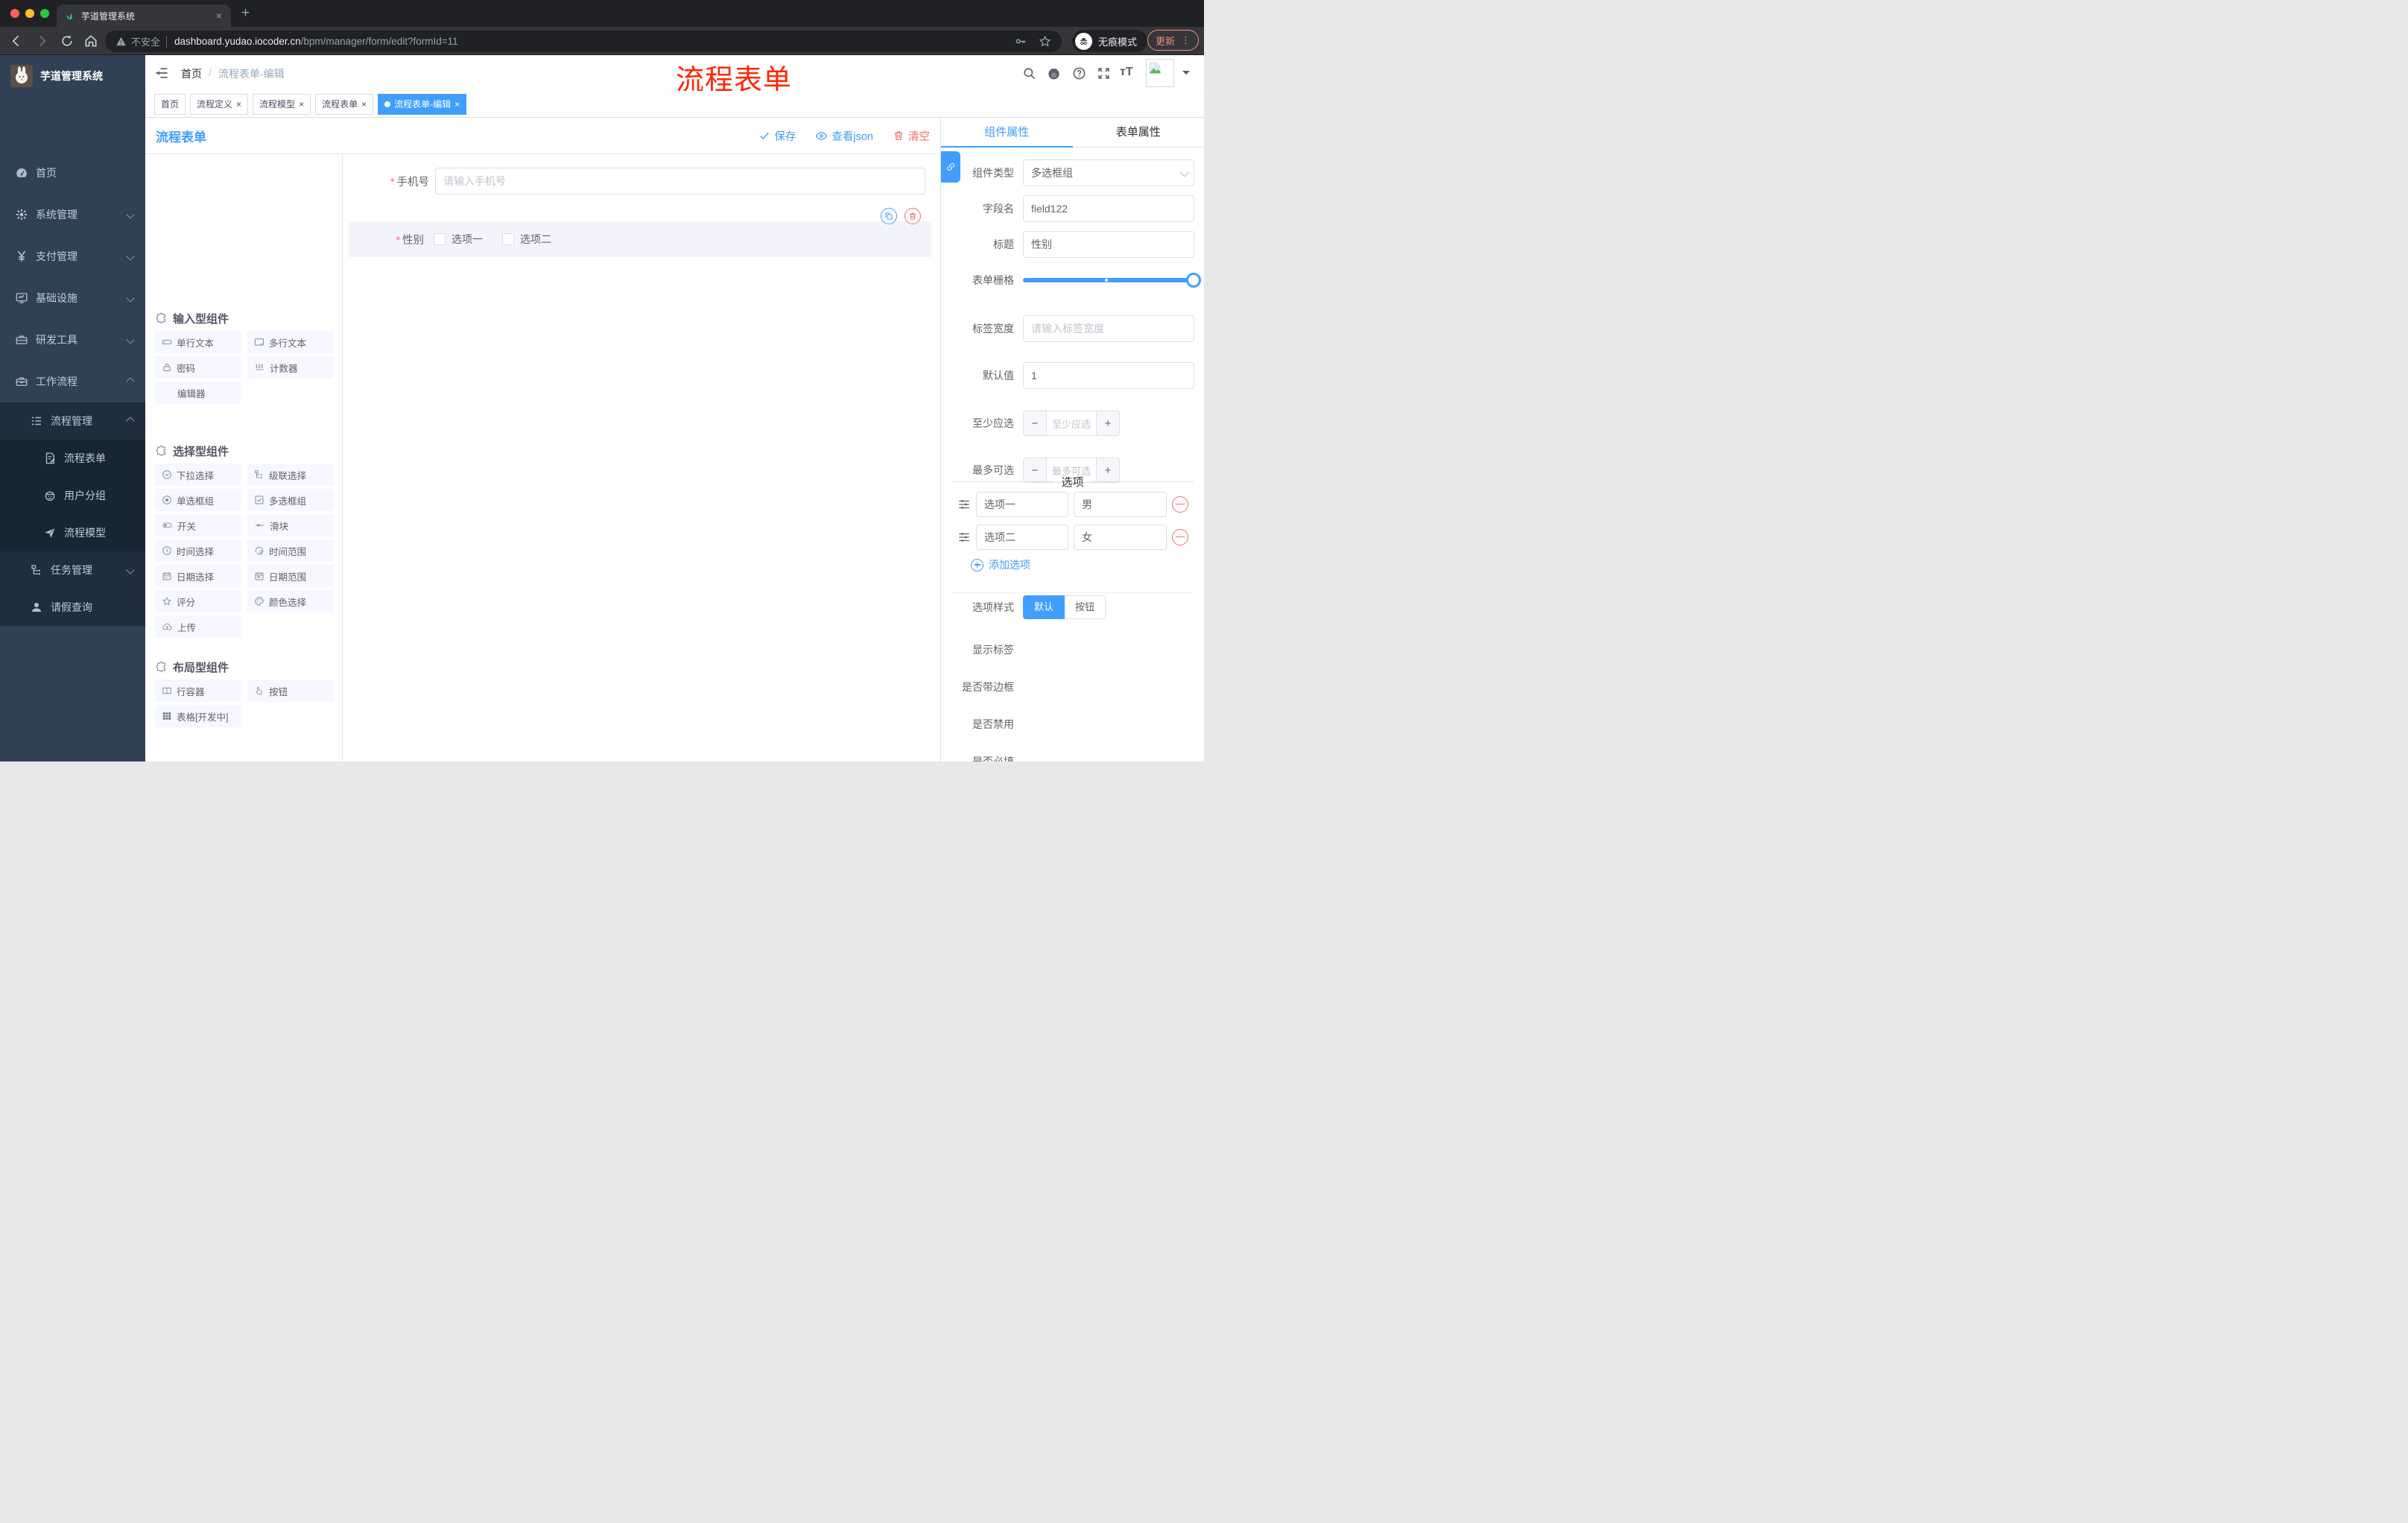 This screenshot has width=2408, height=1523. What do you see at coordinates (777, 136) in the screenshot?
I see `save-button: 保存` at bounding box center [777, 136].